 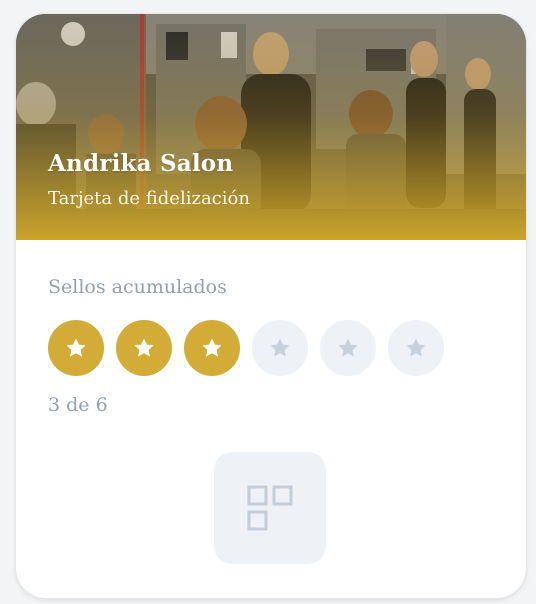 What do you see at coordinates (149, 198) in the screenshot?
I see `card-type-label: Tarjeta de fidelización` at bounding box center [149, 198].